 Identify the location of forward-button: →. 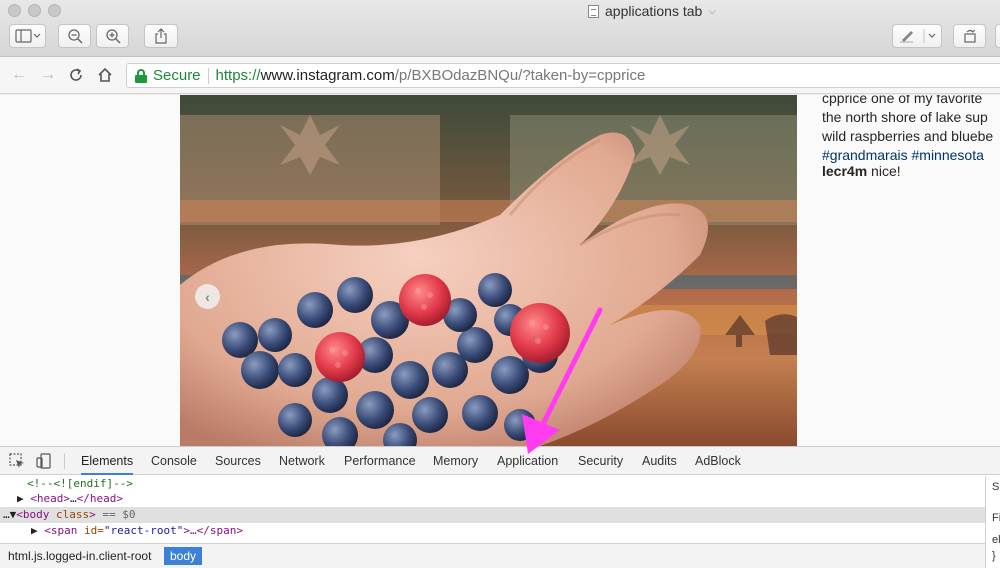
(48, 75).